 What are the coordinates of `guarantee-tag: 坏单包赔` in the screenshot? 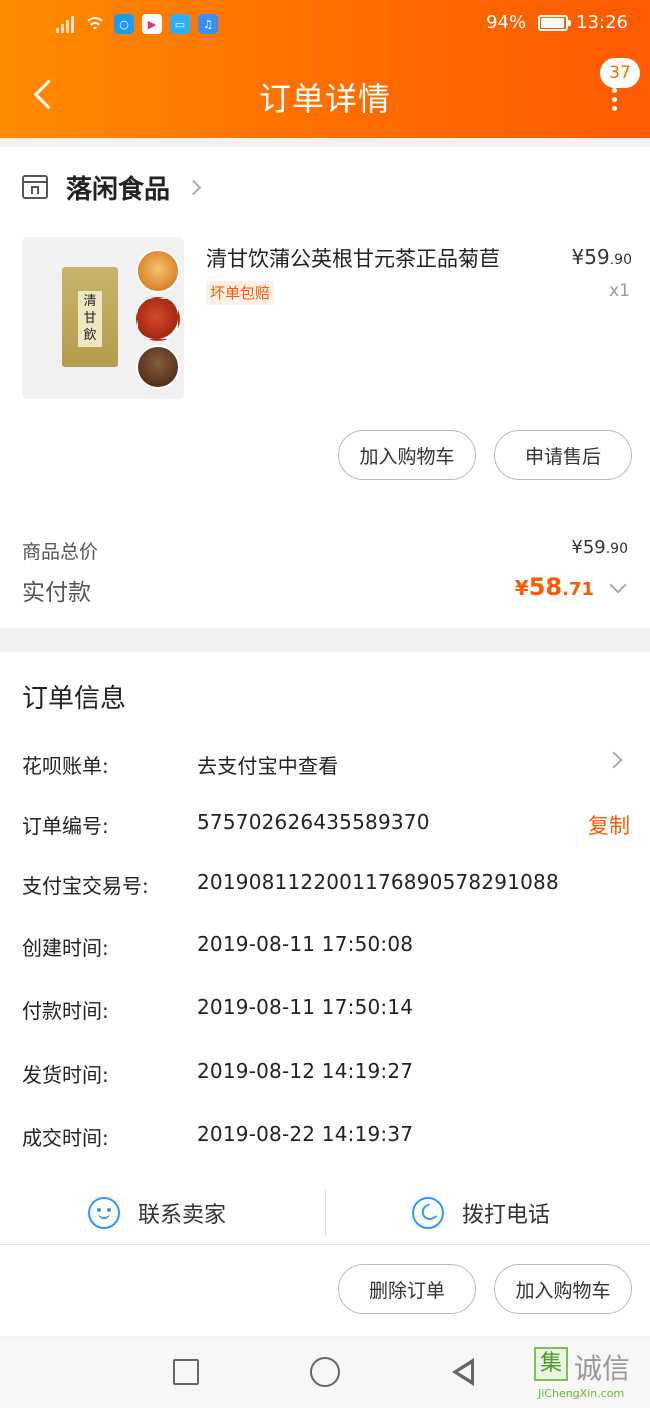 It's located at (240, 293).